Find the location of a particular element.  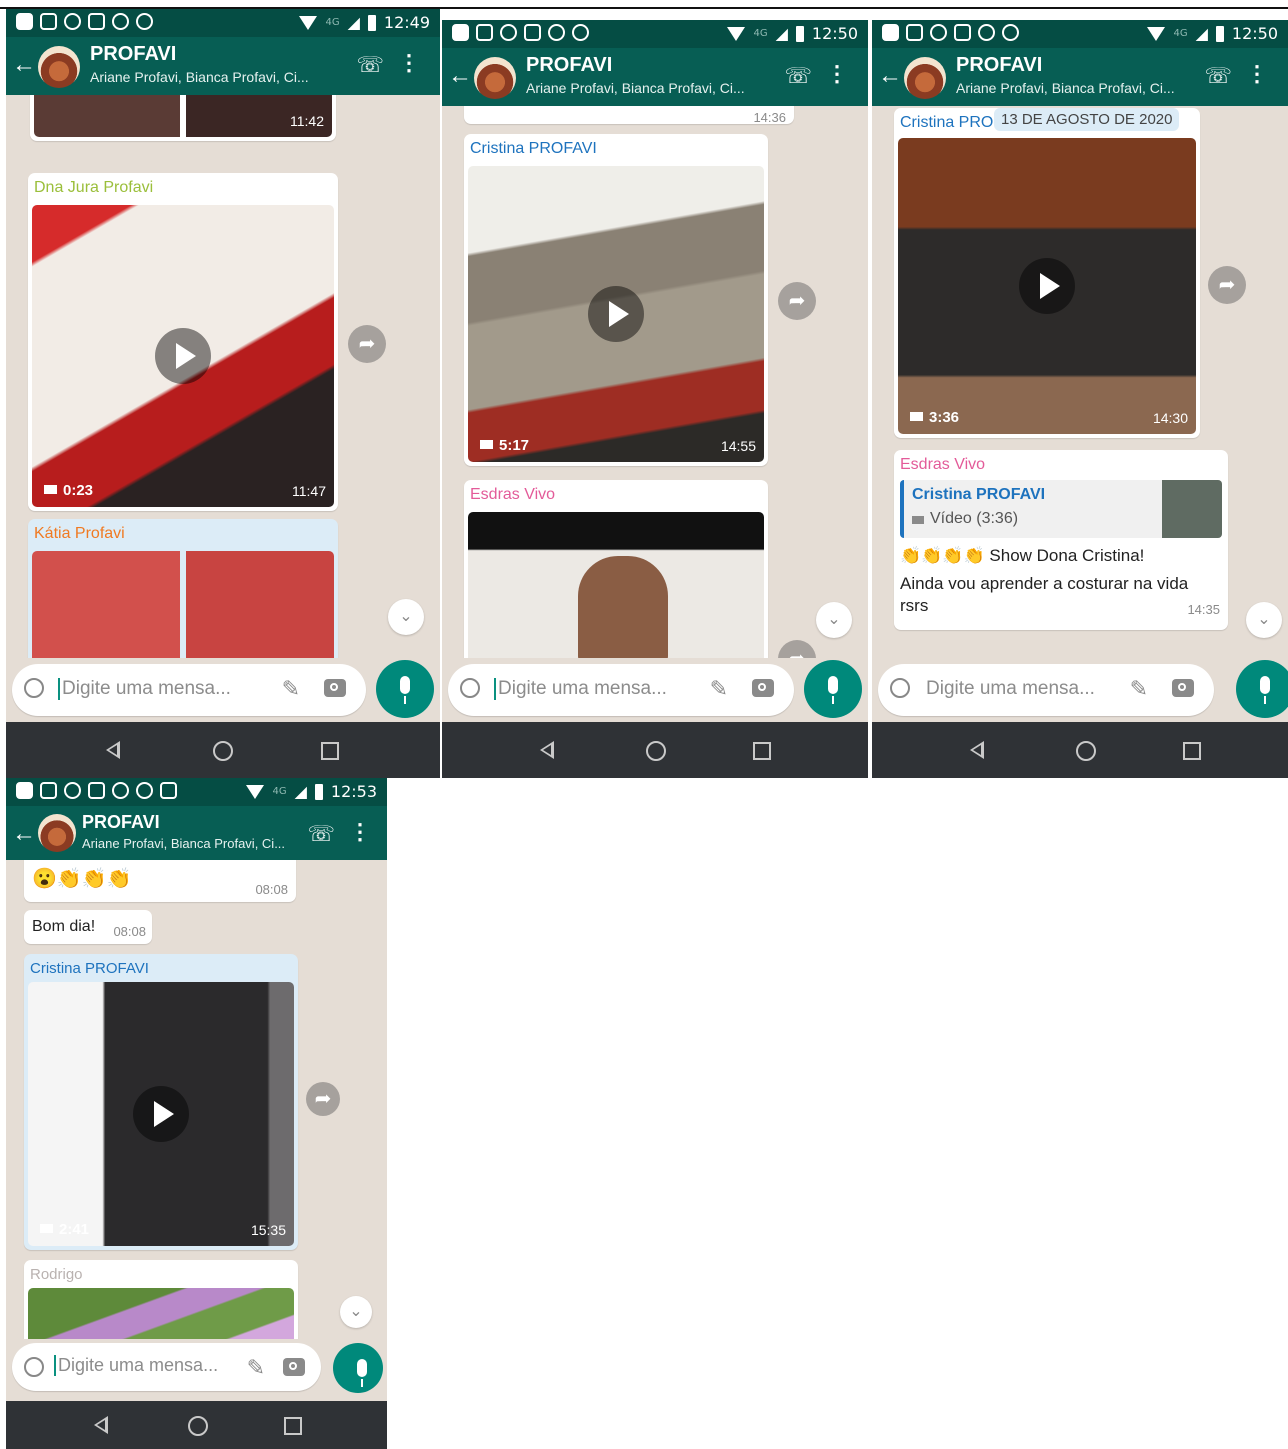

video-message: Dna Jura Profavi 0:23 11:47 is located at coordinates (183, 342).